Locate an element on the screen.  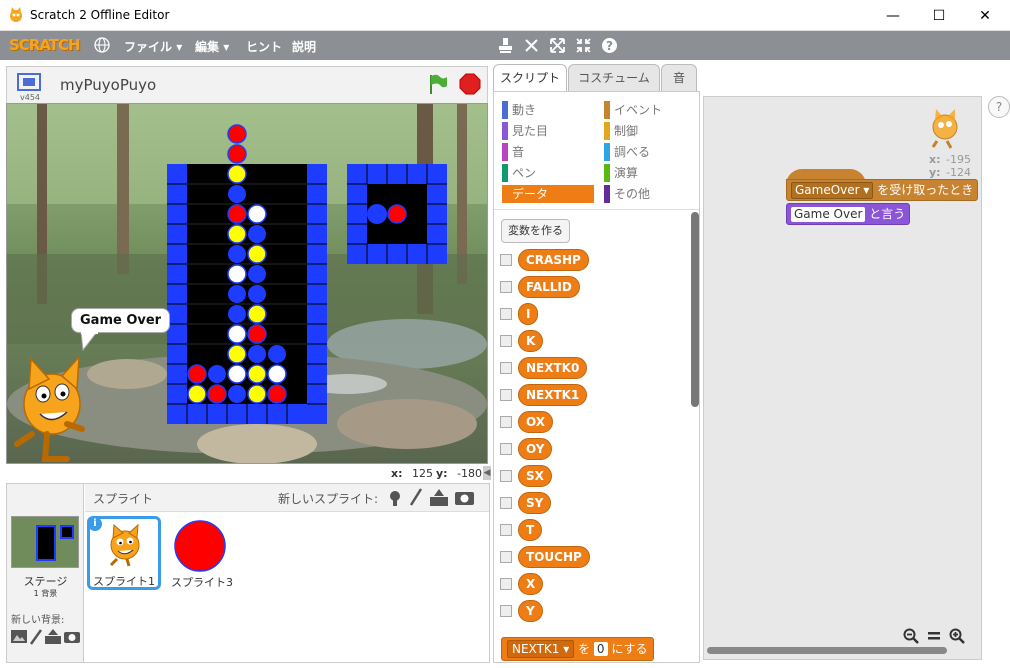
set-variable-block: NEXTK1 ▾ を 0 にする is located at coordinates (577, 649).